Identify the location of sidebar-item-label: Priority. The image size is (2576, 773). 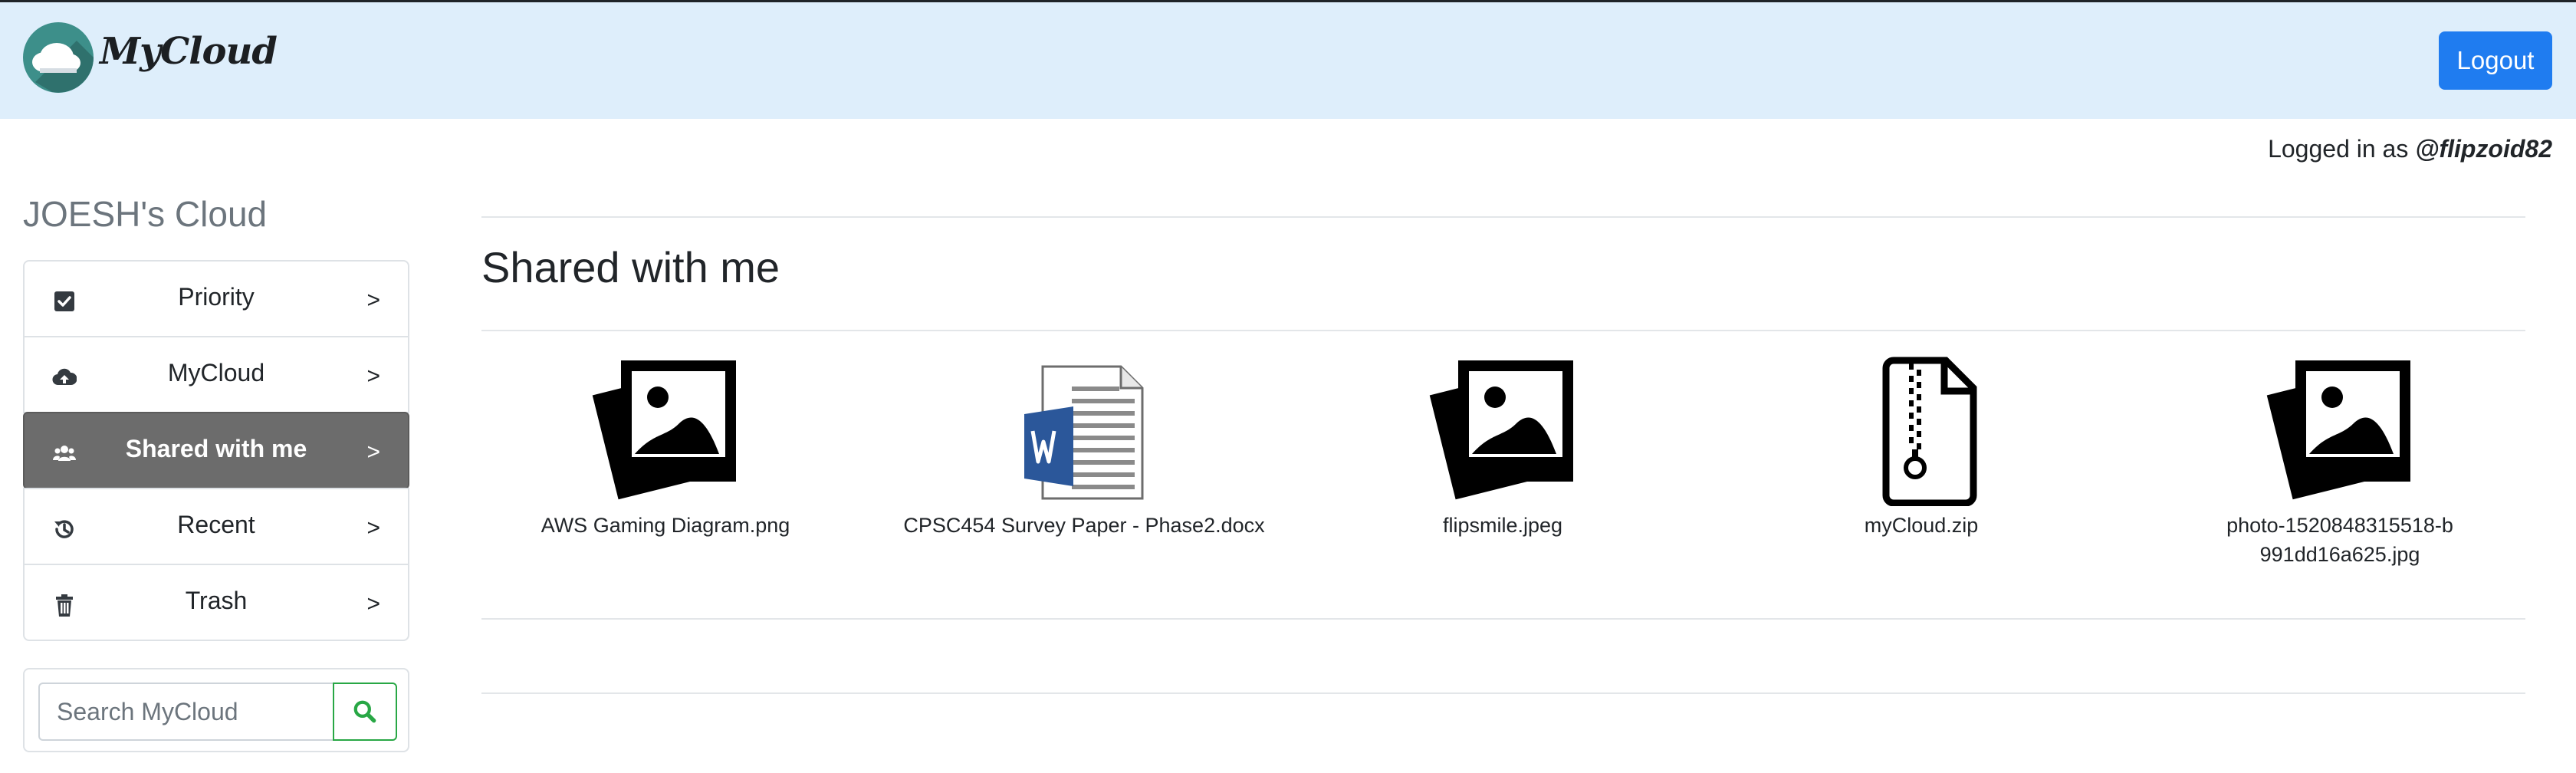
(216, 297).